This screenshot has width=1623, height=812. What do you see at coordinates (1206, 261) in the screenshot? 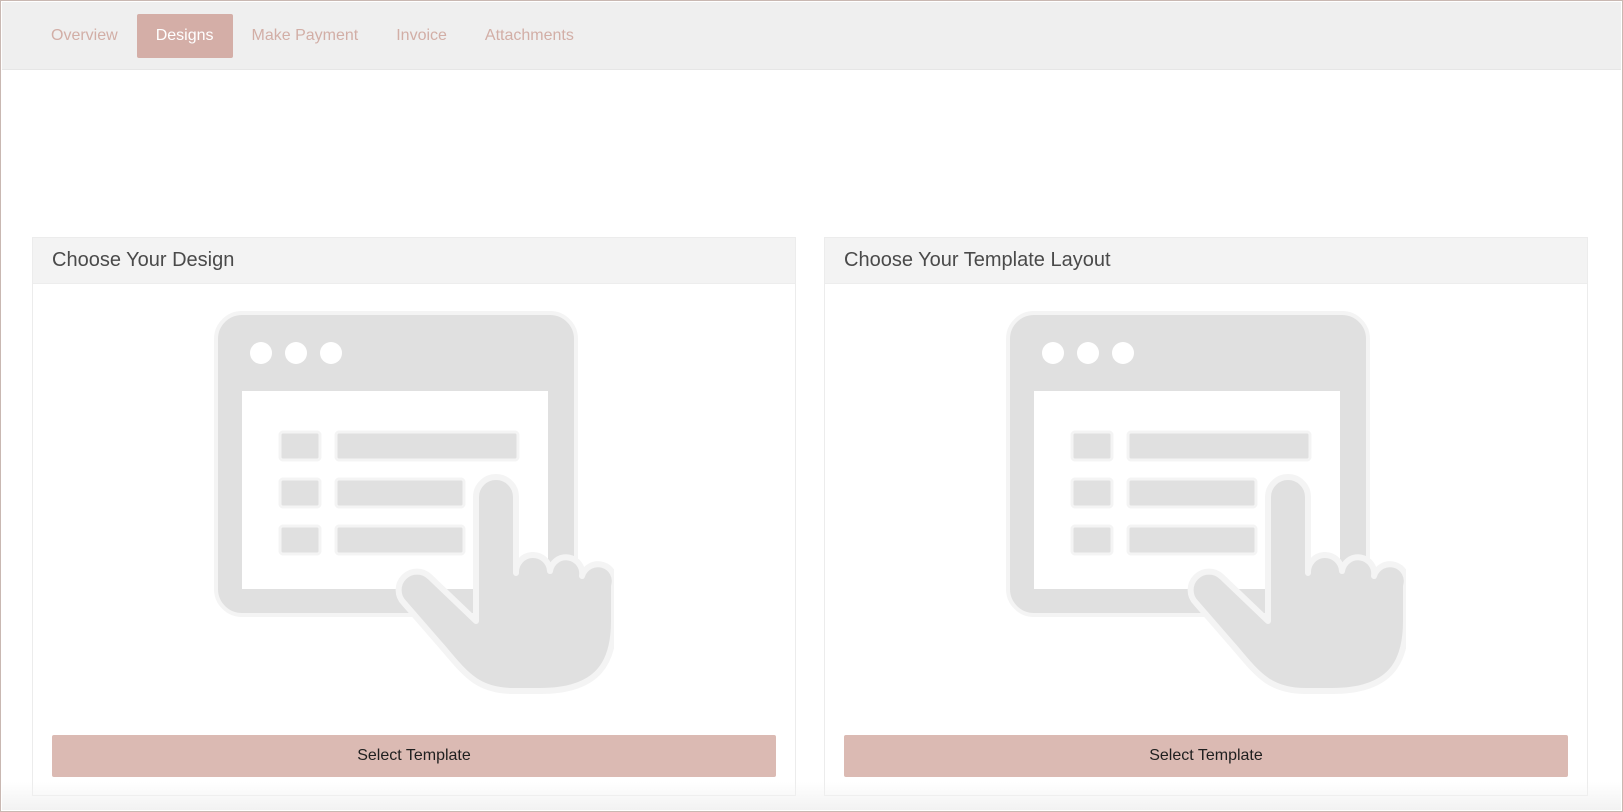
I see `panel-header: Choose Your Template Layout` at bounding box center [1206, 261].